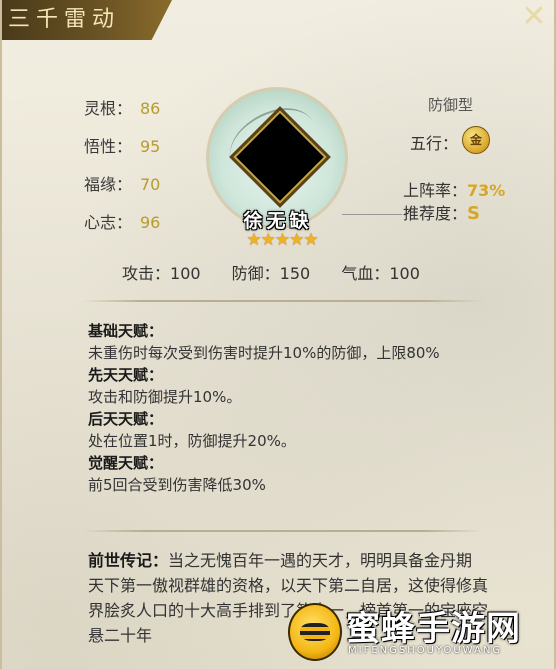 This screenshot has height=669, width=556. Describe the element at coordinates (435, 190) in the screenshot. I see `deploy-rate-label: 上阵率：` at that location.